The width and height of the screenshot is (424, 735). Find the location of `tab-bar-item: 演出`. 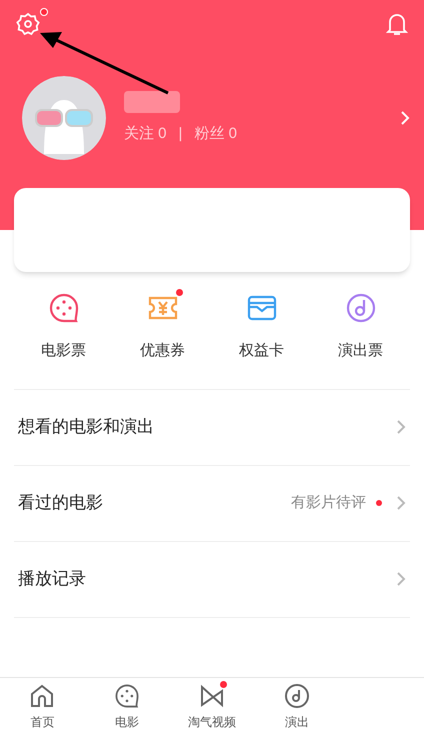

tab-bar-item: 演出 is located at coordinates (297, 706).